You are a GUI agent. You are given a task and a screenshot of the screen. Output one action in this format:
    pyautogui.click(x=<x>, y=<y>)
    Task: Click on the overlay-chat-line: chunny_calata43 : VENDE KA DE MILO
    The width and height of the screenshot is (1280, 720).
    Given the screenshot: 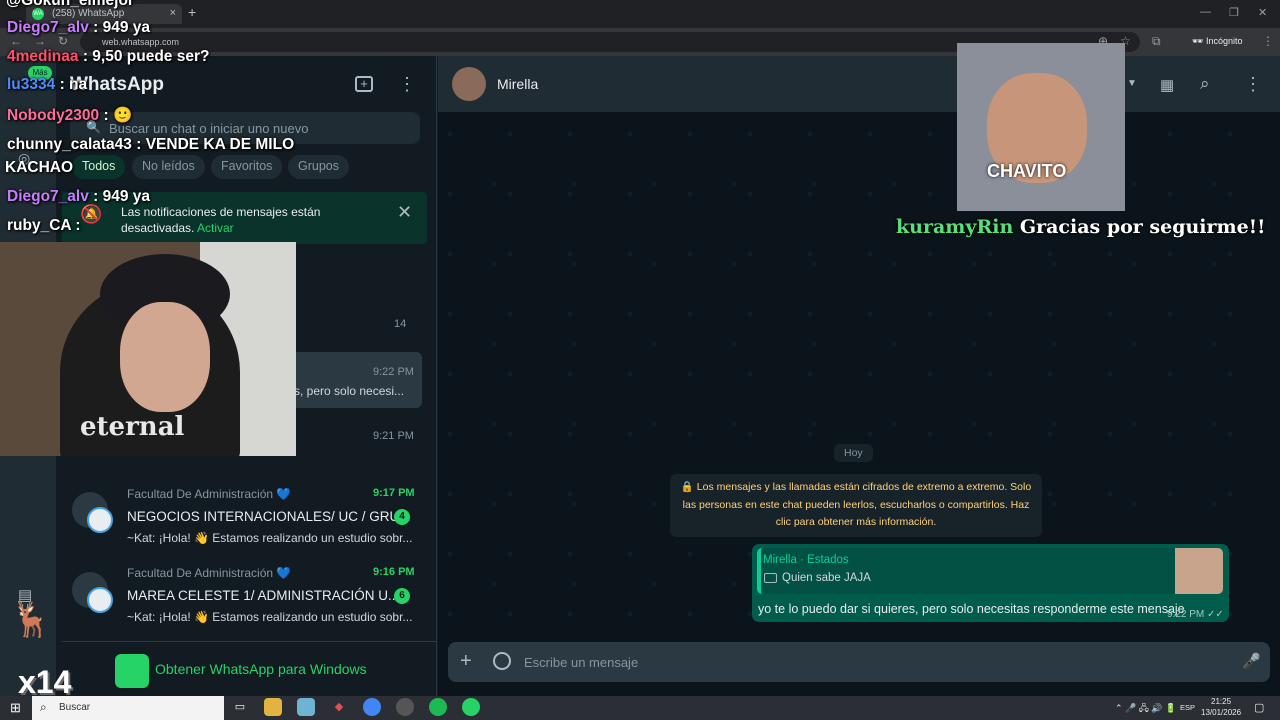 What is the action you would take?
    pyautogui.click(x=150, y=145)
    